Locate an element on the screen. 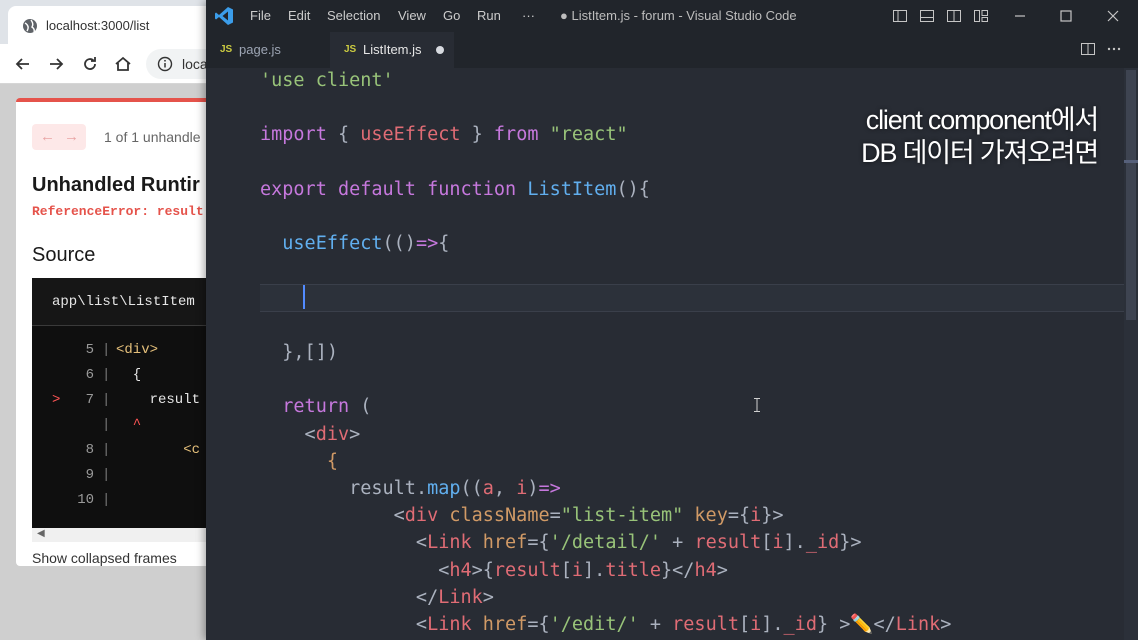  code-token: ( is located at coordinates (360, 407).